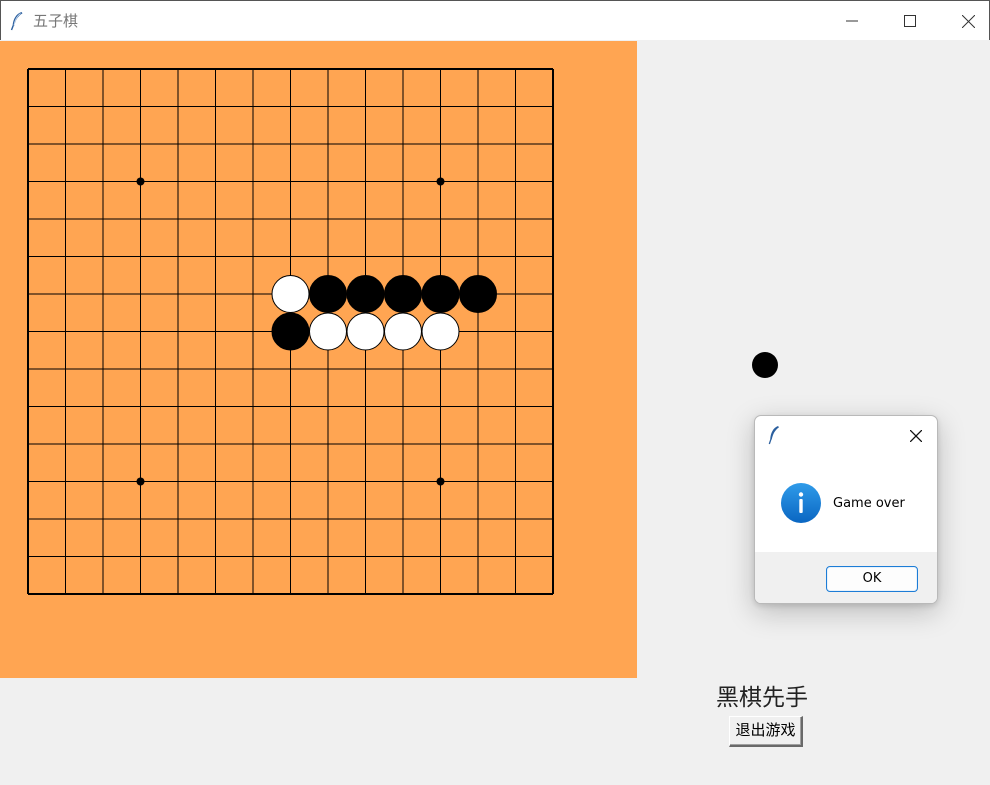 Image resolution: width=990 pixels, height=785 pixels. I want to click on exit-game-button: 退出游戏, so click(766, 731).